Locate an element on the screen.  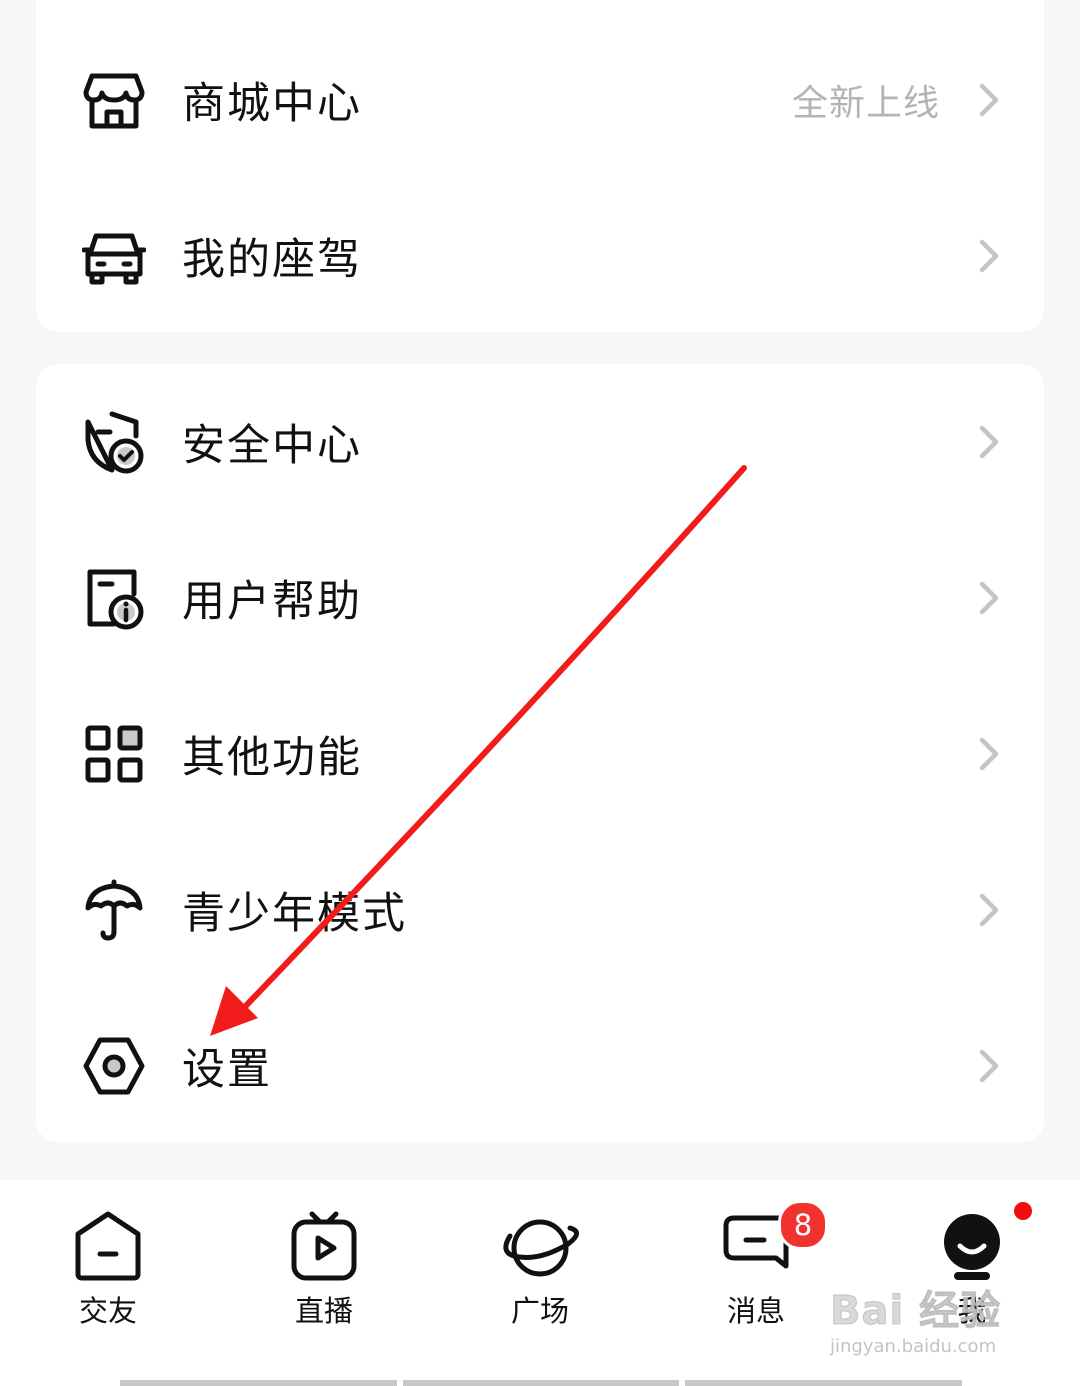
tab-label: 我 is located at coordinates (972, 1311).